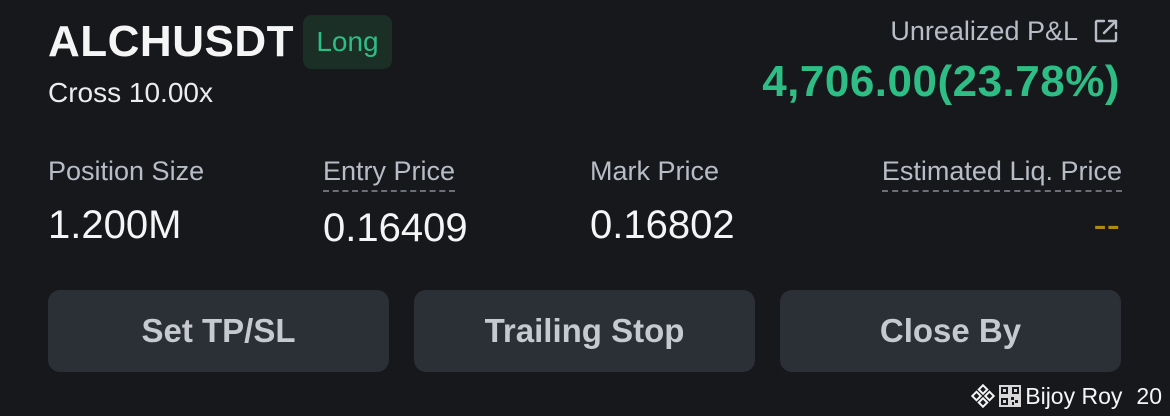 The image size is (1170, 416). I want to click on margin-mode-label: Cross 10.00x, so click(130, 93).